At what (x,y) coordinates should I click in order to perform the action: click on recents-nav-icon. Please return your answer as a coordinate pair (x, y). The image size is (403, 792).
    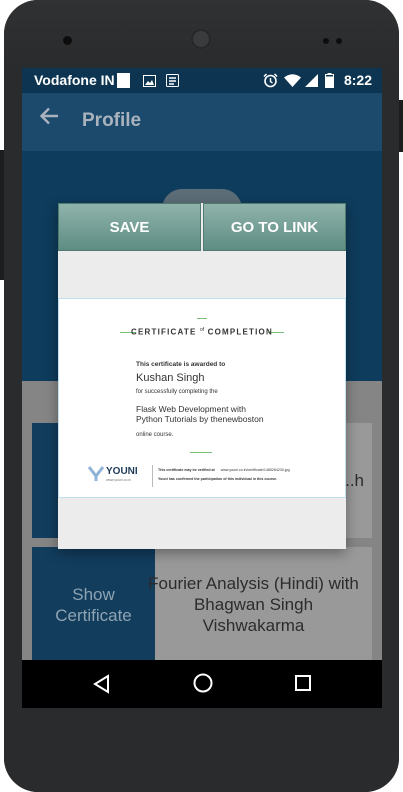
    Looking at the image, I should click on (303, 685).